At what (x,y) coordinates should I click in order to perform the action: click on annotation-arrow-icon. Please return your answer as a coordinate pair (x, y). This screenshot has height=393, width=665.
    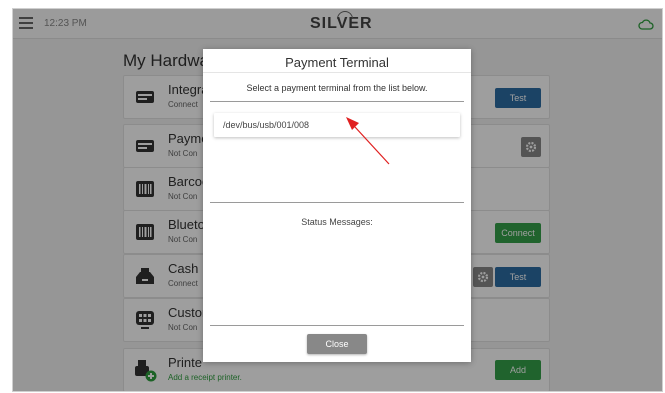
    Looking at the image, I should click on (368, 141).